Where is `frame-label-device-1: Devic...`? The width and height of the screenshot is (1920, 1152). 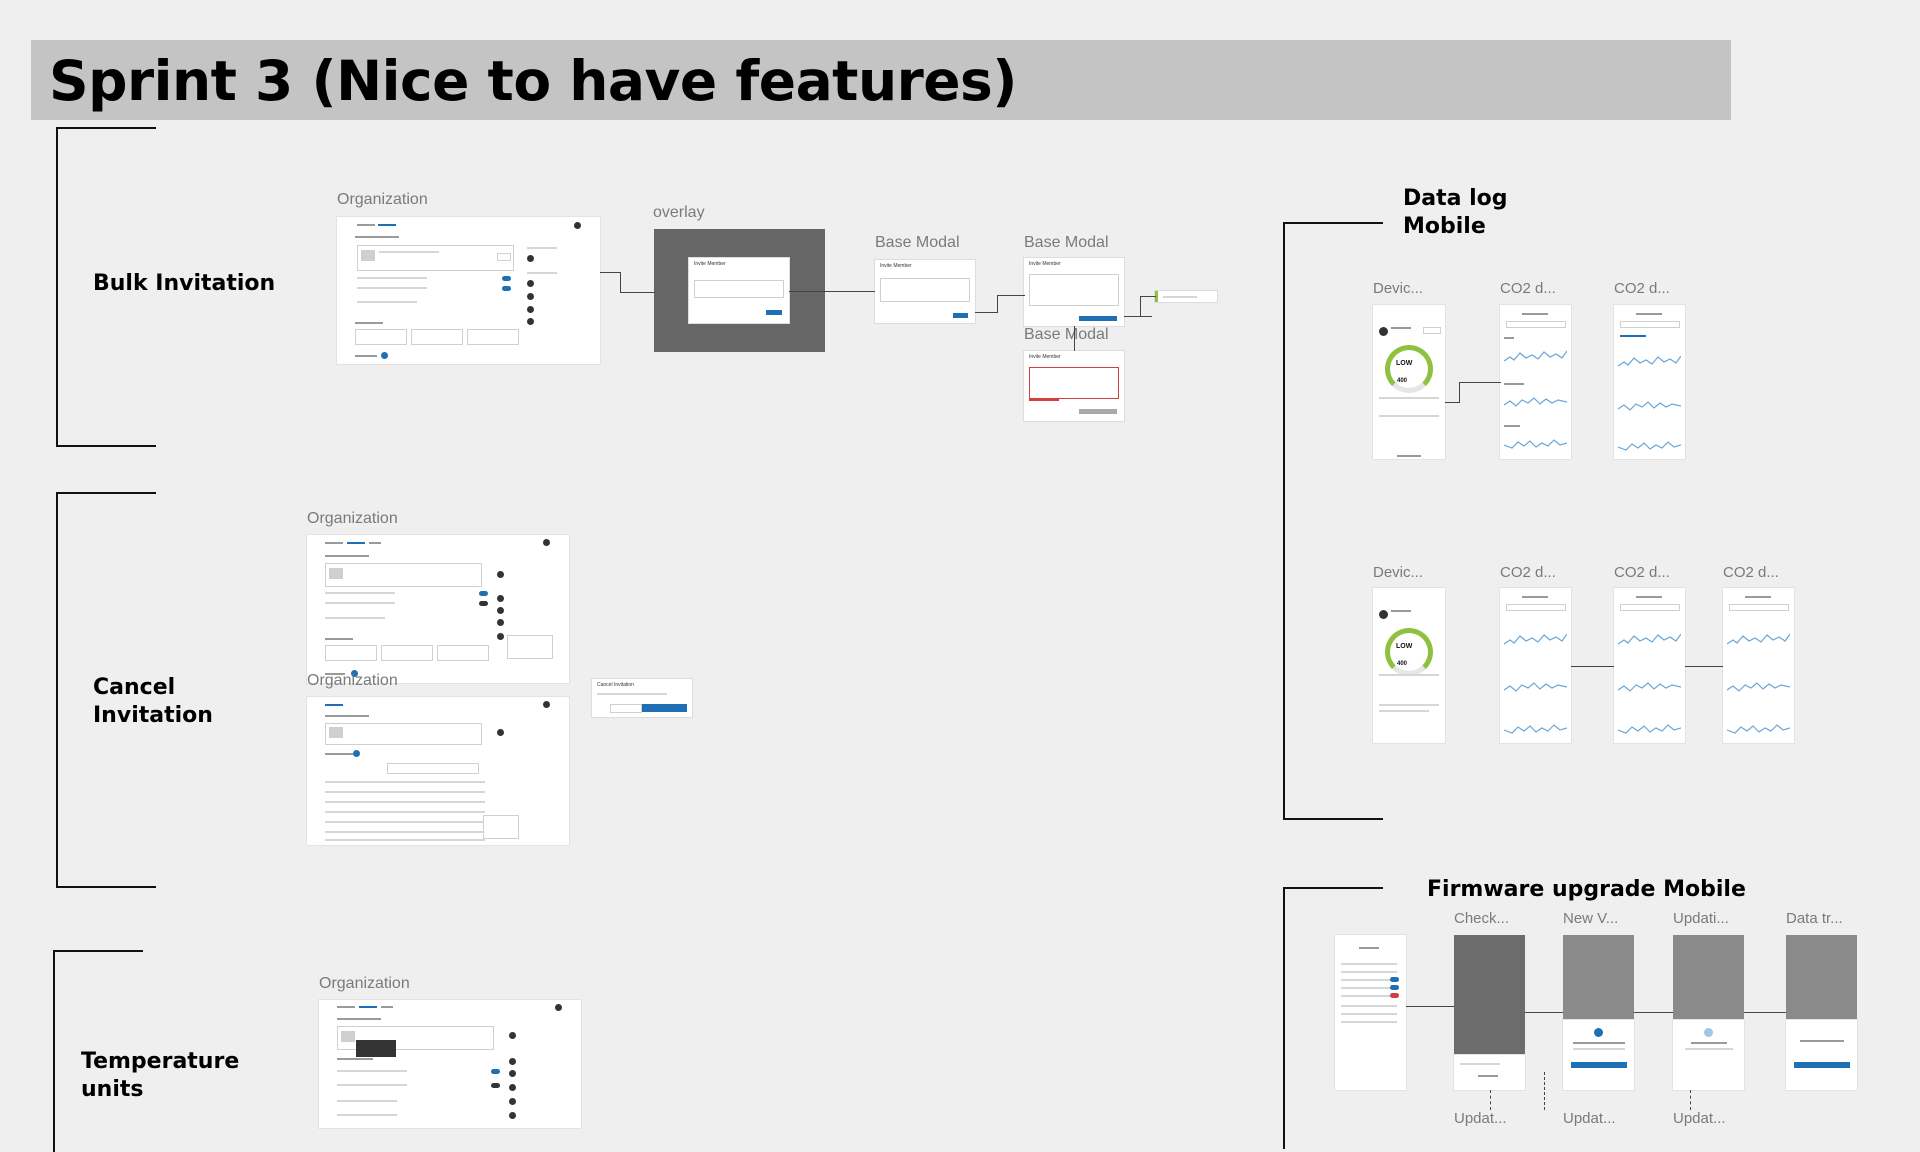
frame-label-device-1: Devic... is located at coordinates (1398, 288).